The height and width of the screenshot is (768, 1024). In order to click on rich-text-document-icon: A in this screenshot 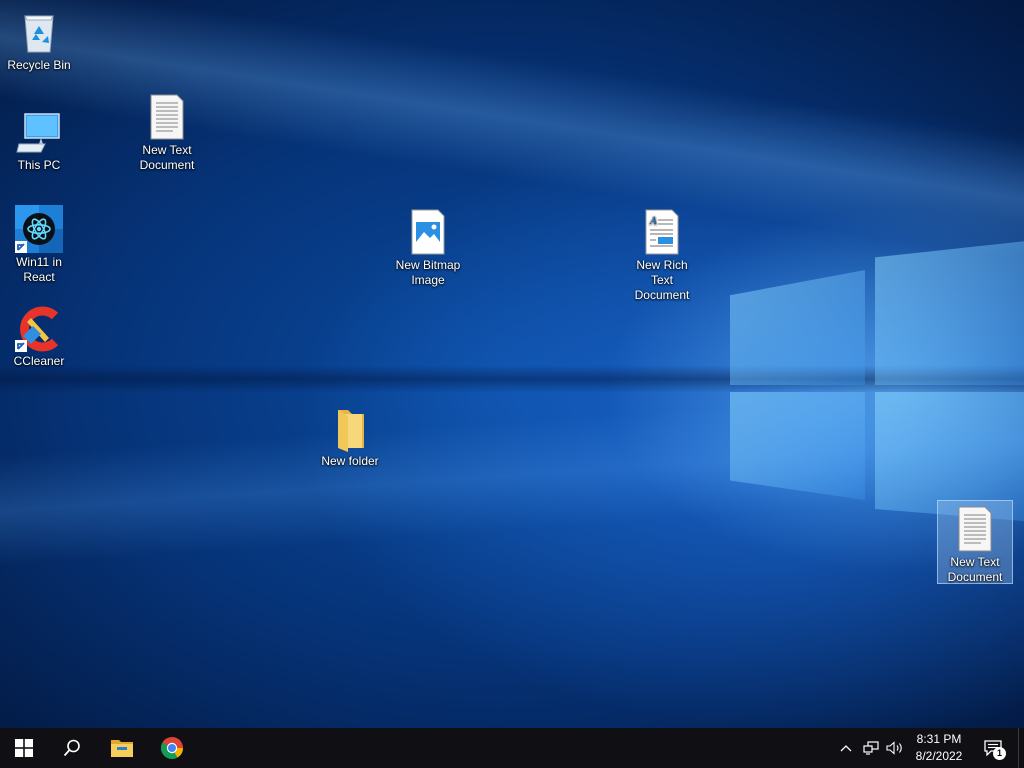, I will do `click(662, 232)`.